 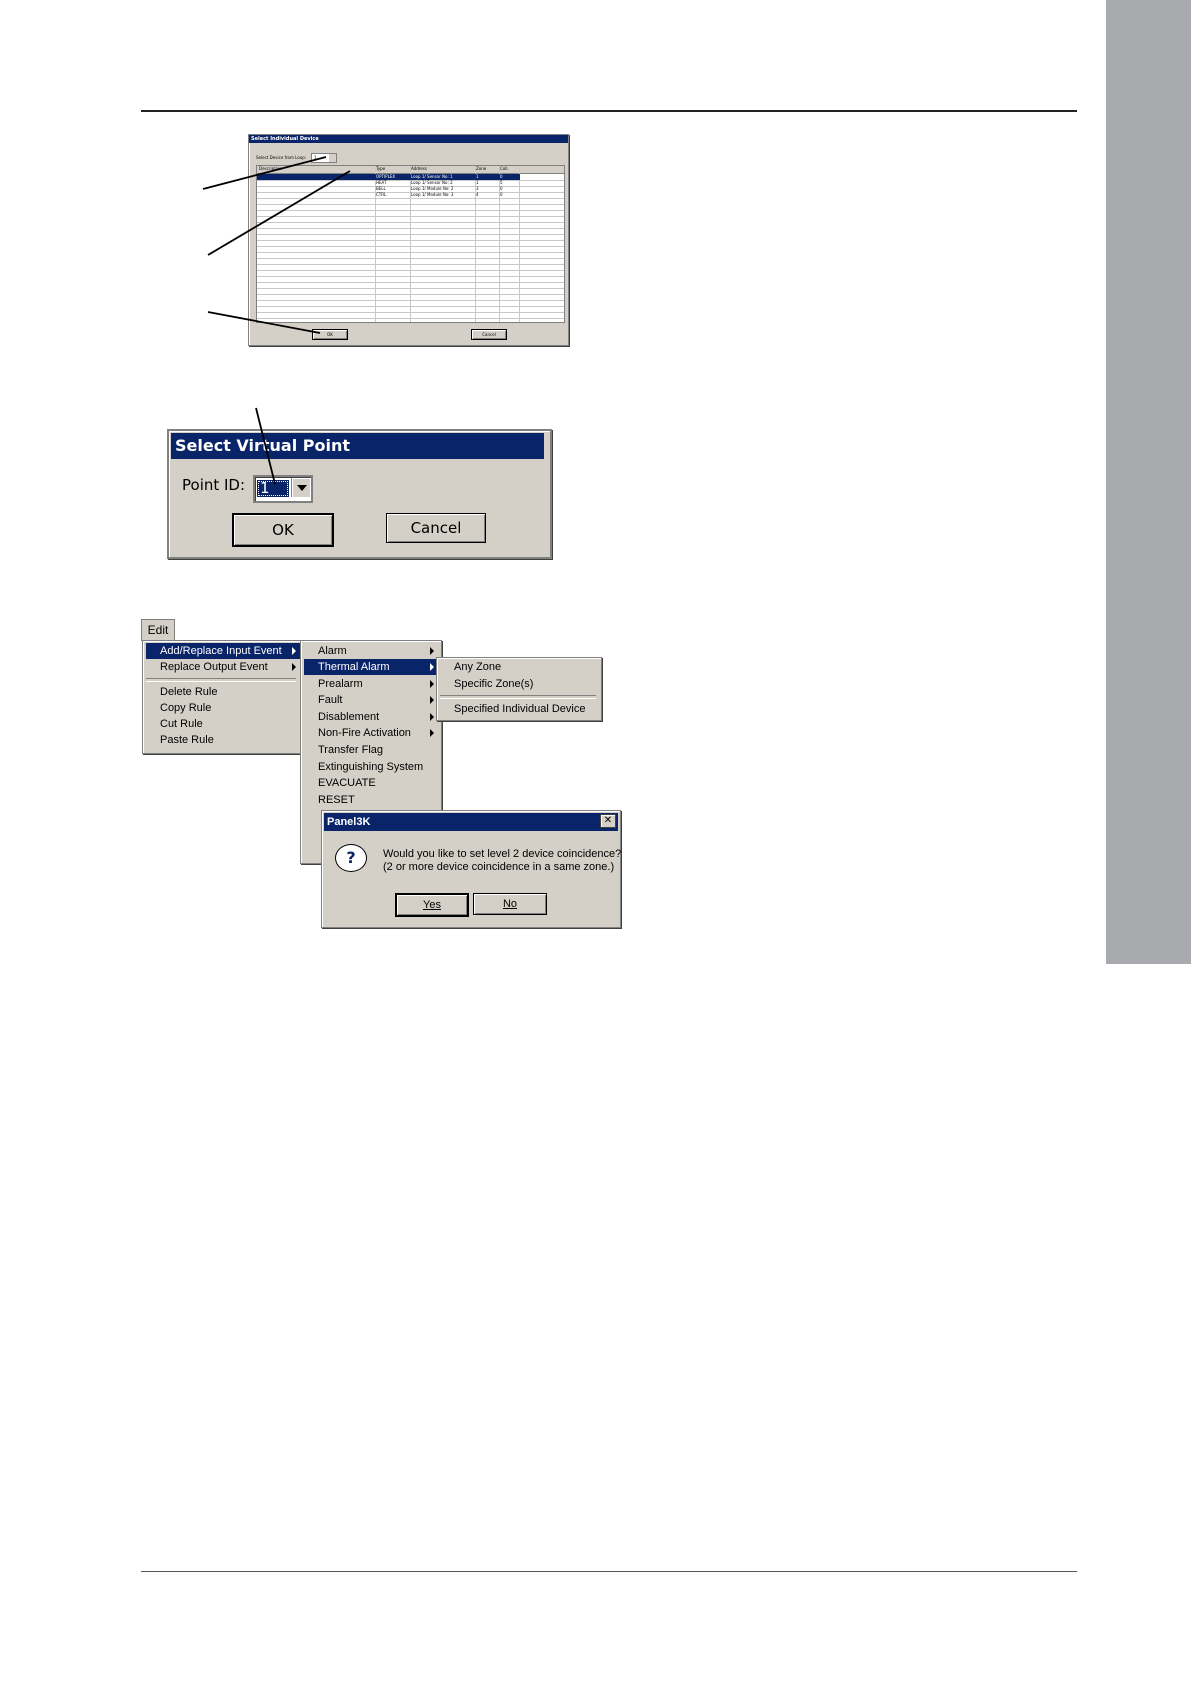 I want to click on table-cell-address: Loop 1/ Module No: 3, so click(x=432, y=194).